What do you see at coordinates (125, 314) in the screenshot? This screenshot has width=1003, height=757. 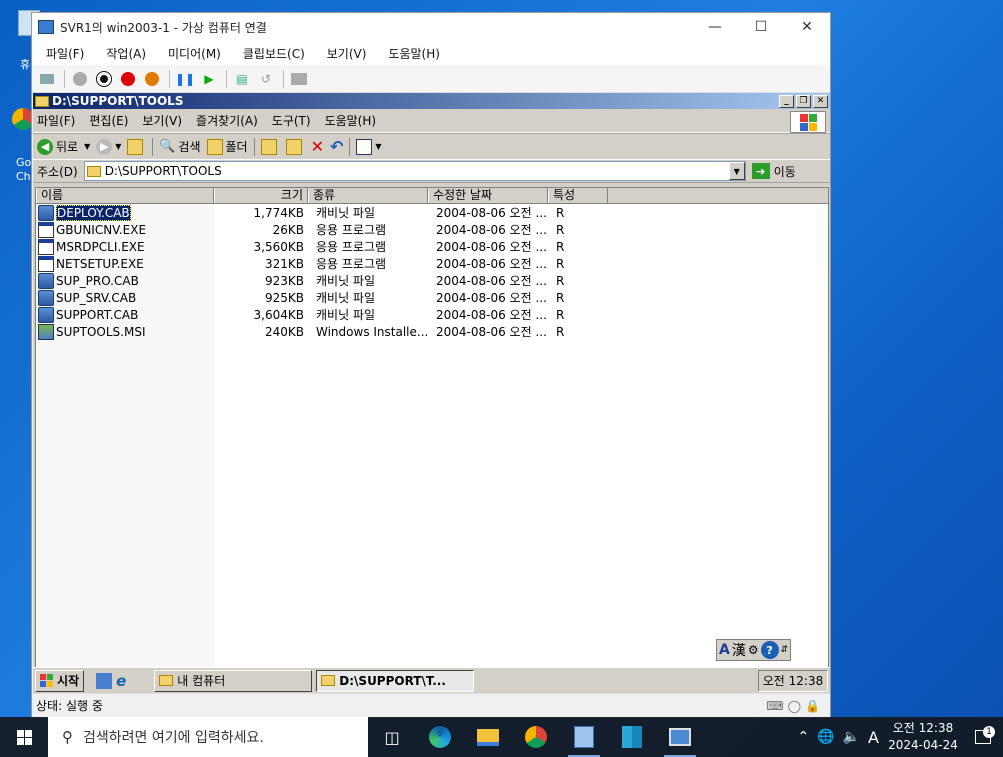 I see `file-name-cell: SUPPORT.CAB` at bounding box center [125, 314].